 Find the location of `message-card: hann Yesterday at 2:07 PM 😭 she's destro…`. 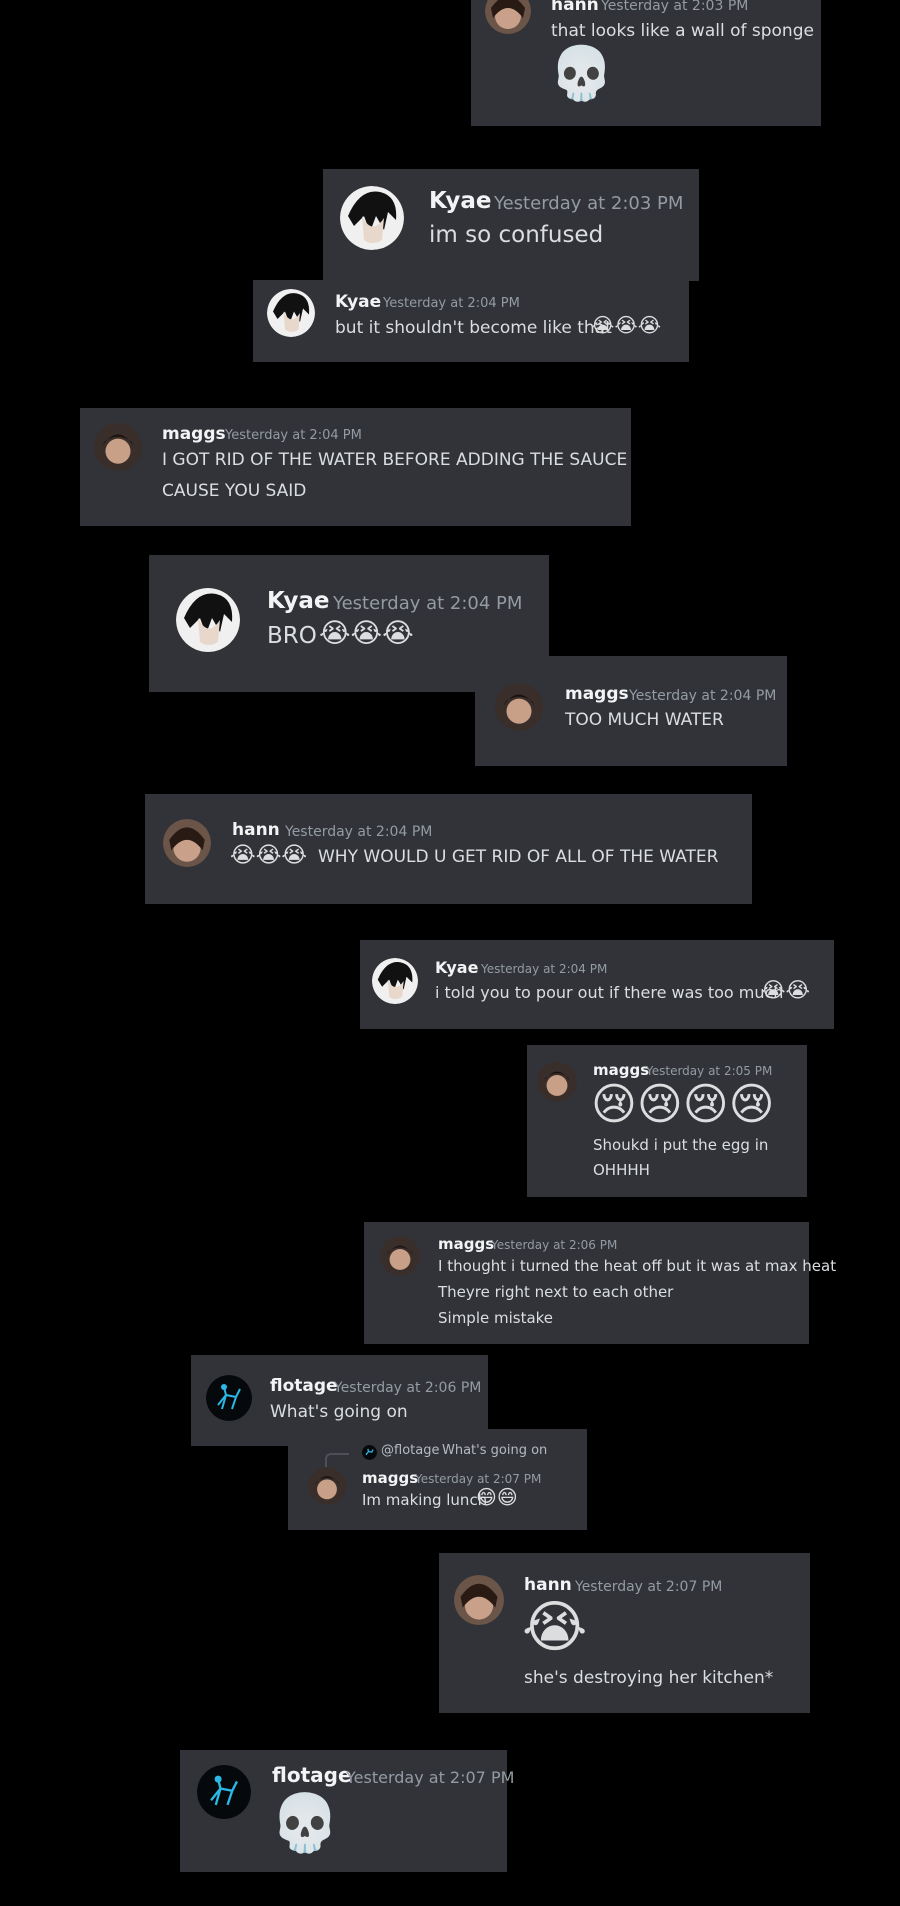

message-card: hann Yesterday at 2:07 PM 😭 she's destro… is located at coordinates (624, 1633).